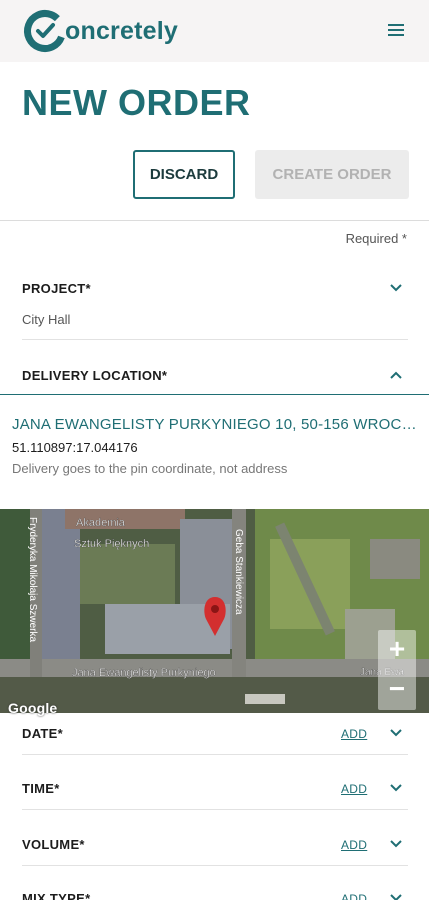 Image resolution: width=429 pixels, height=900 pixels. I want to click on map-street-label: Jana Ewangelisty Purkyniego, so click(144, 673).